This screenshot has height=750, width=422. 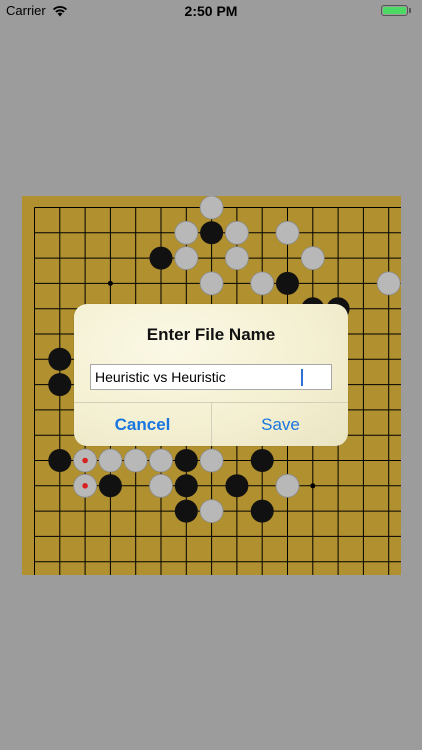 I want to click on file-name-input, so click(x=211, y=377).